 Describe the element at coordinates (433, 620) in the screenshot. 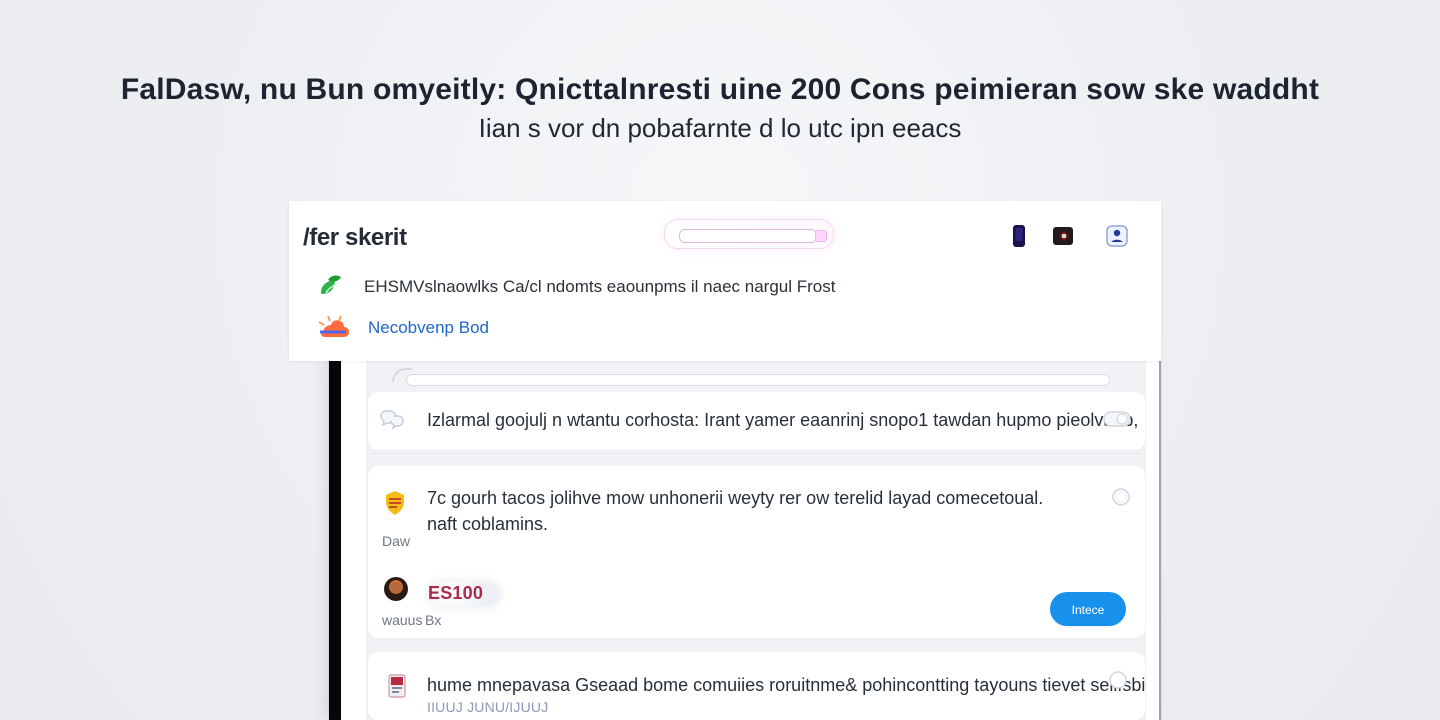

I see `feed-card-meta: Bx` at that location.